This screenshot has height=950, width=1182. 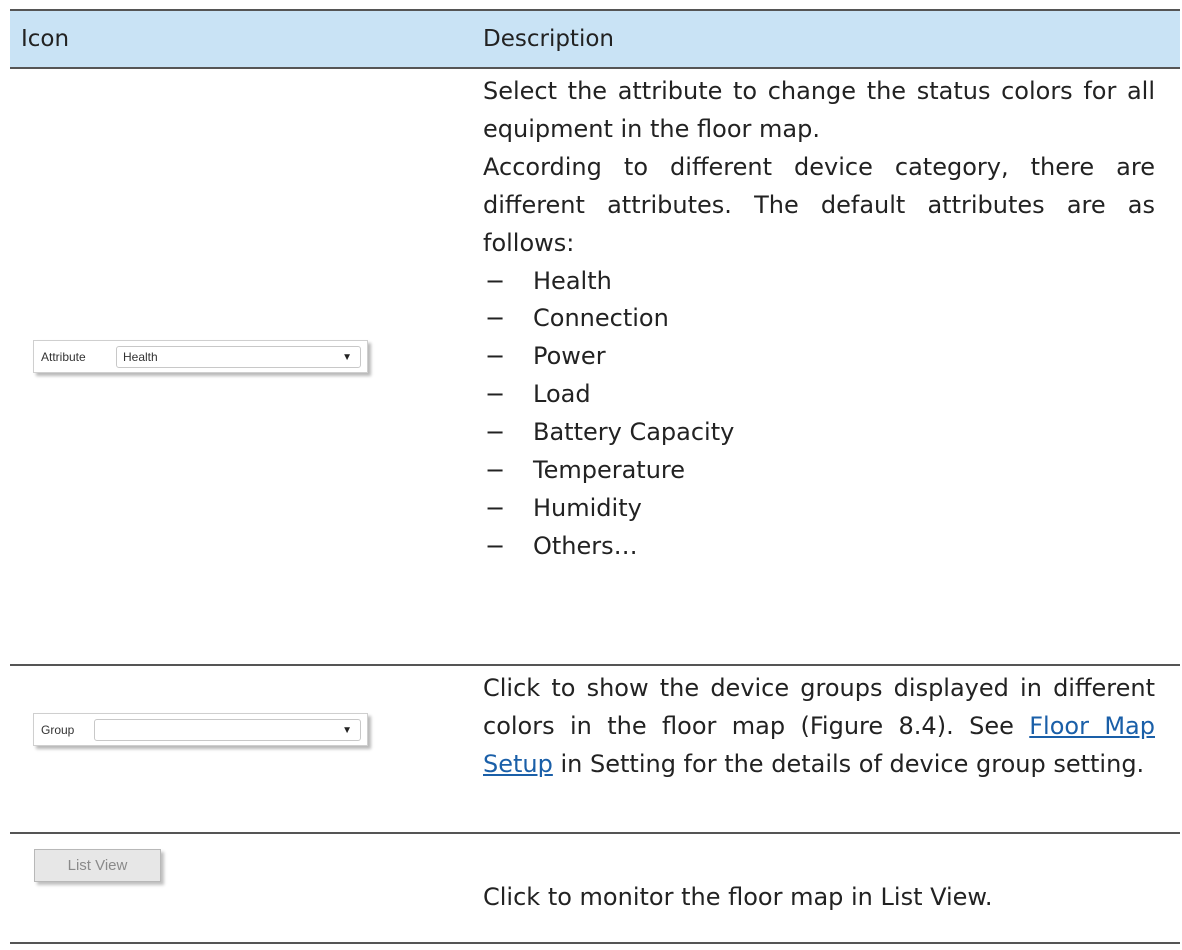 I want to click on list-item: − Battery Capacity, so click(x=819, y=433).